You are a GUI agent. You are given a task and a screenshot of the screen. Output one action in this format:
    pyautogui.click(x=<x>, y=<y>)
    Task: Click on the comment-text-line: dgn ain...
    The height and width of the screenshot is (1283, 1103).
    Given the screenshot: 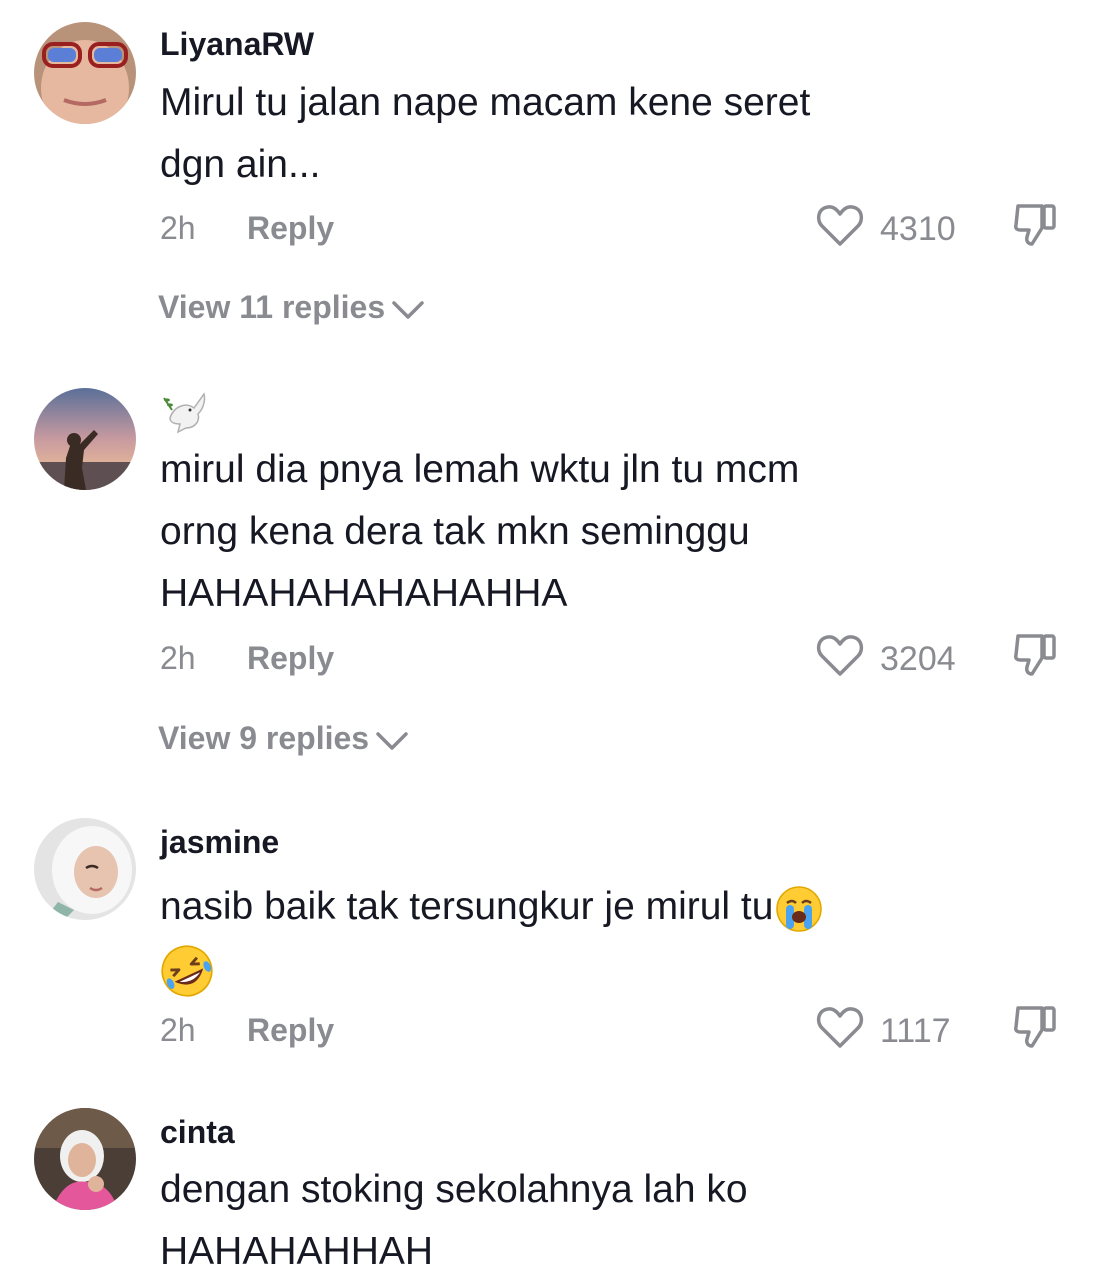 What is the action you would take?
    pyautogui.click(x=240, y=164)
    